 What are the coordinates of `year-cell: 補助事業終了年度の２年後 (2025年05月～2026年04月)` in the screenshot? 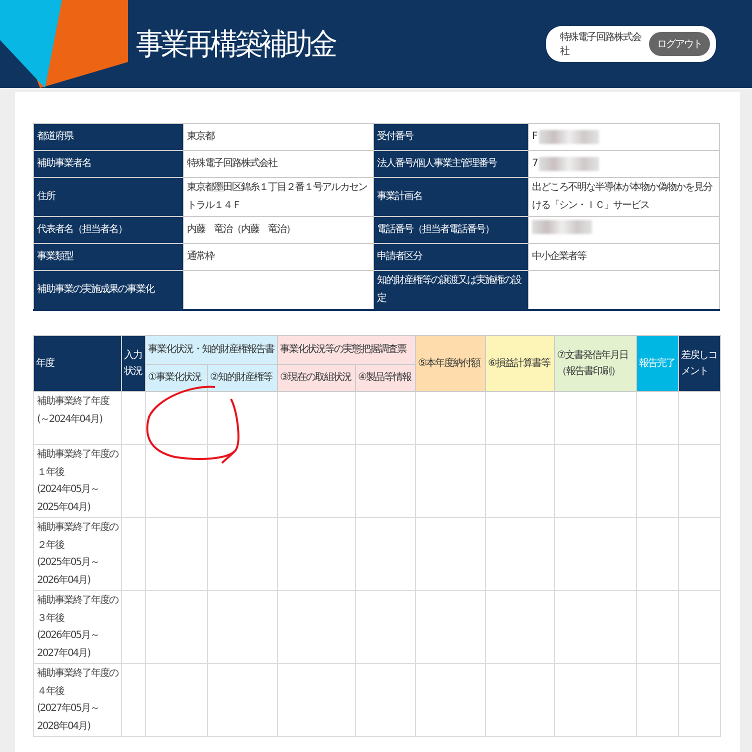 It's located at (78, 554).